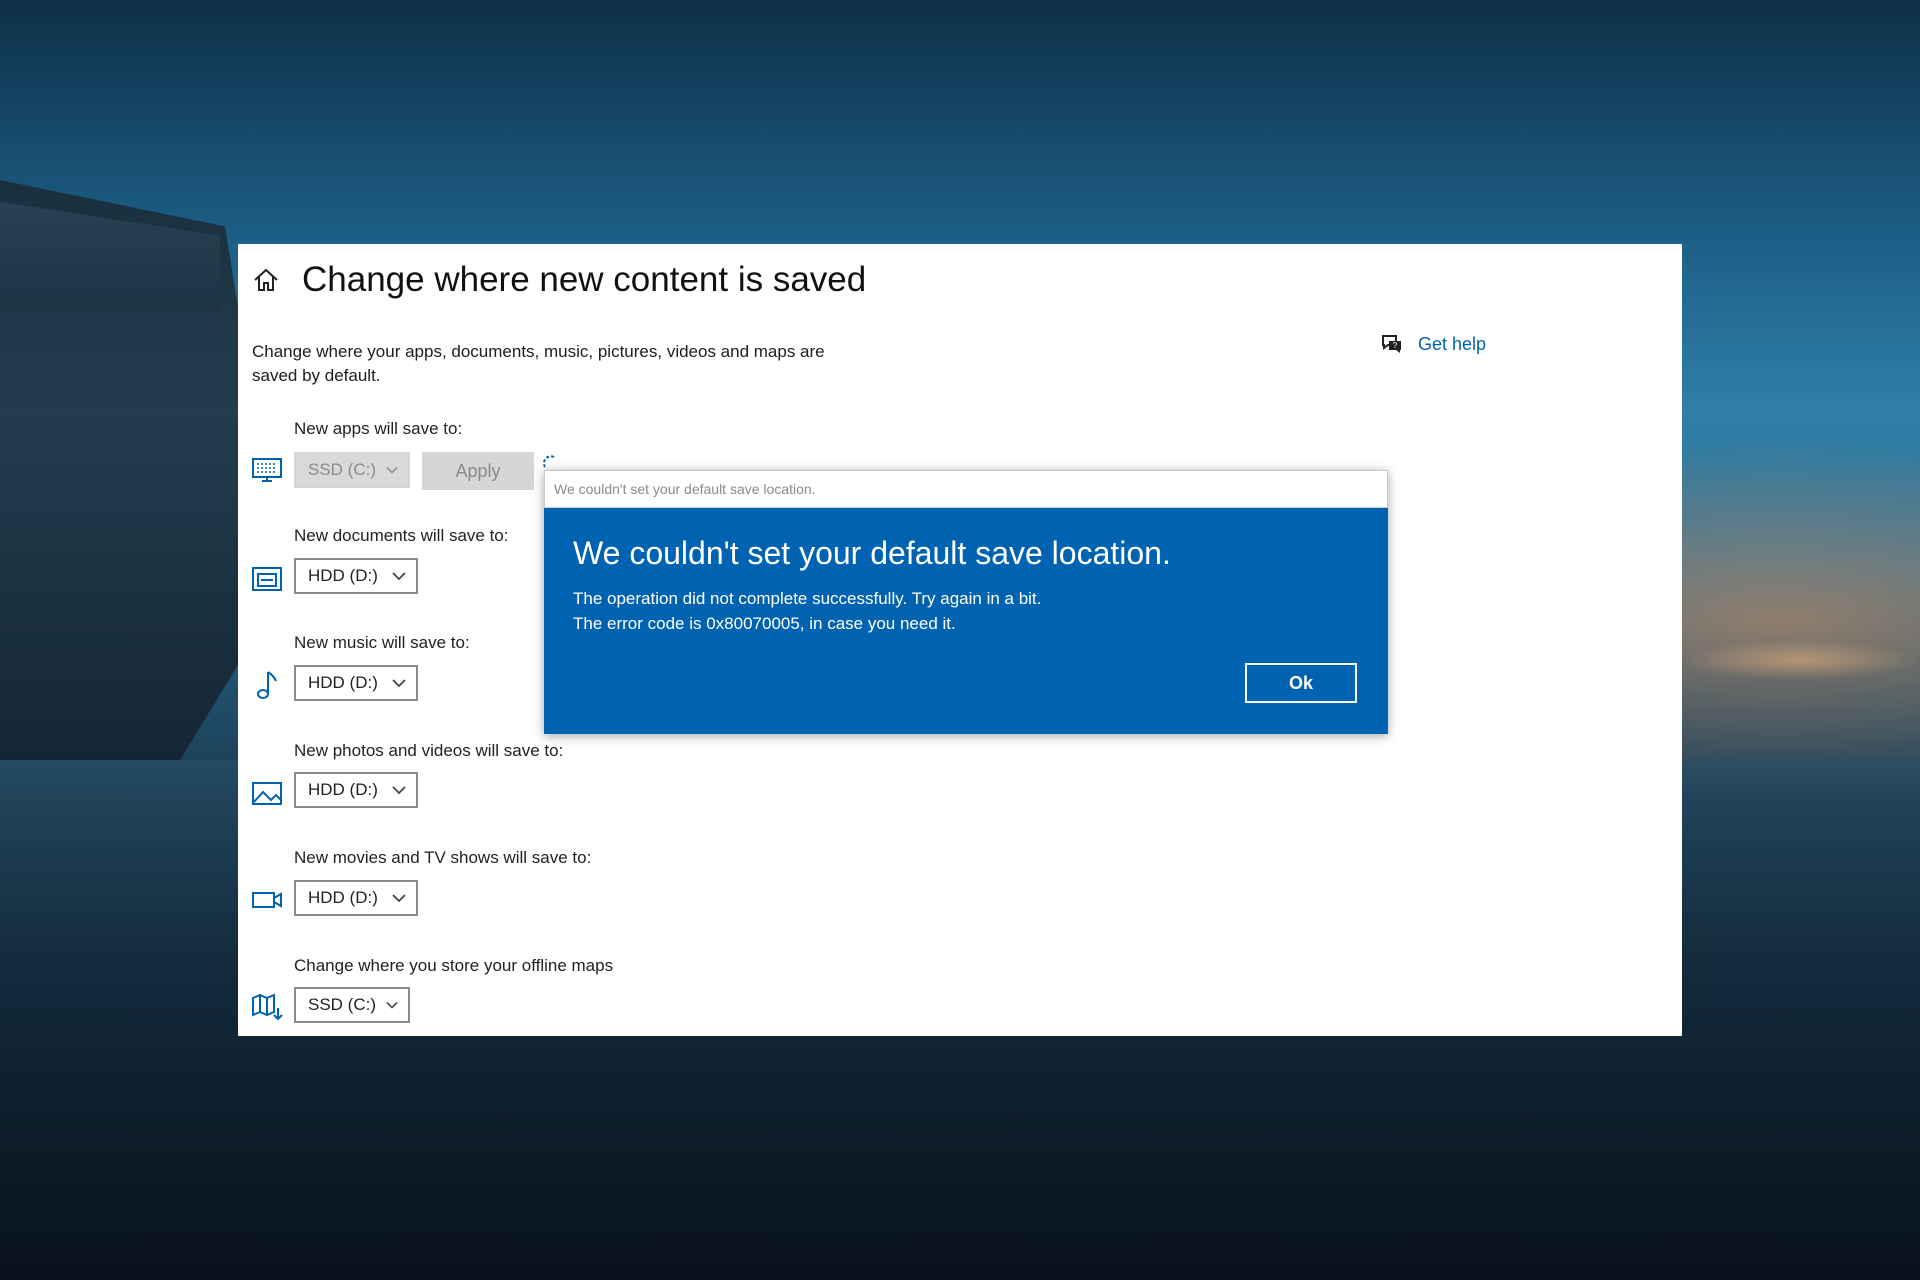 The height and width of the screenshot is (1280, 1920). What do you see at coordinates (548, 461) in the screenshot?
I see `loading-spinner-icon` at bounding box center [548, 461].